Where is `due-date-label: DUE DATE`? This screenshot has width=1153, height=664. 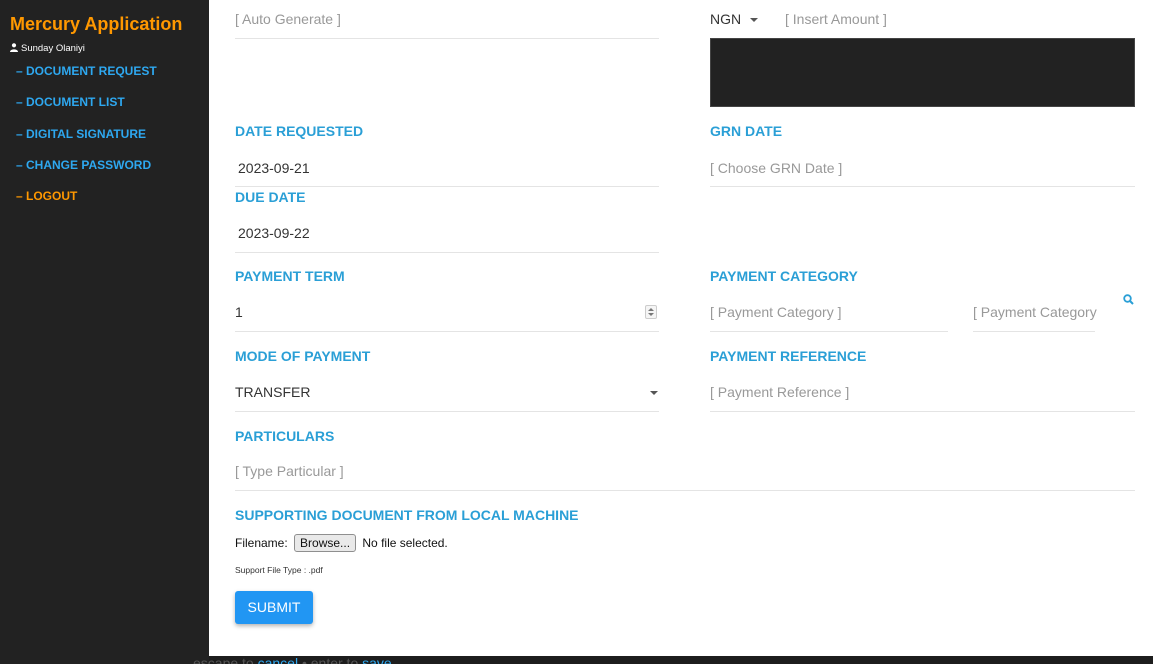 due-date-label: DUE DATE is located at coordinates (270, 197).